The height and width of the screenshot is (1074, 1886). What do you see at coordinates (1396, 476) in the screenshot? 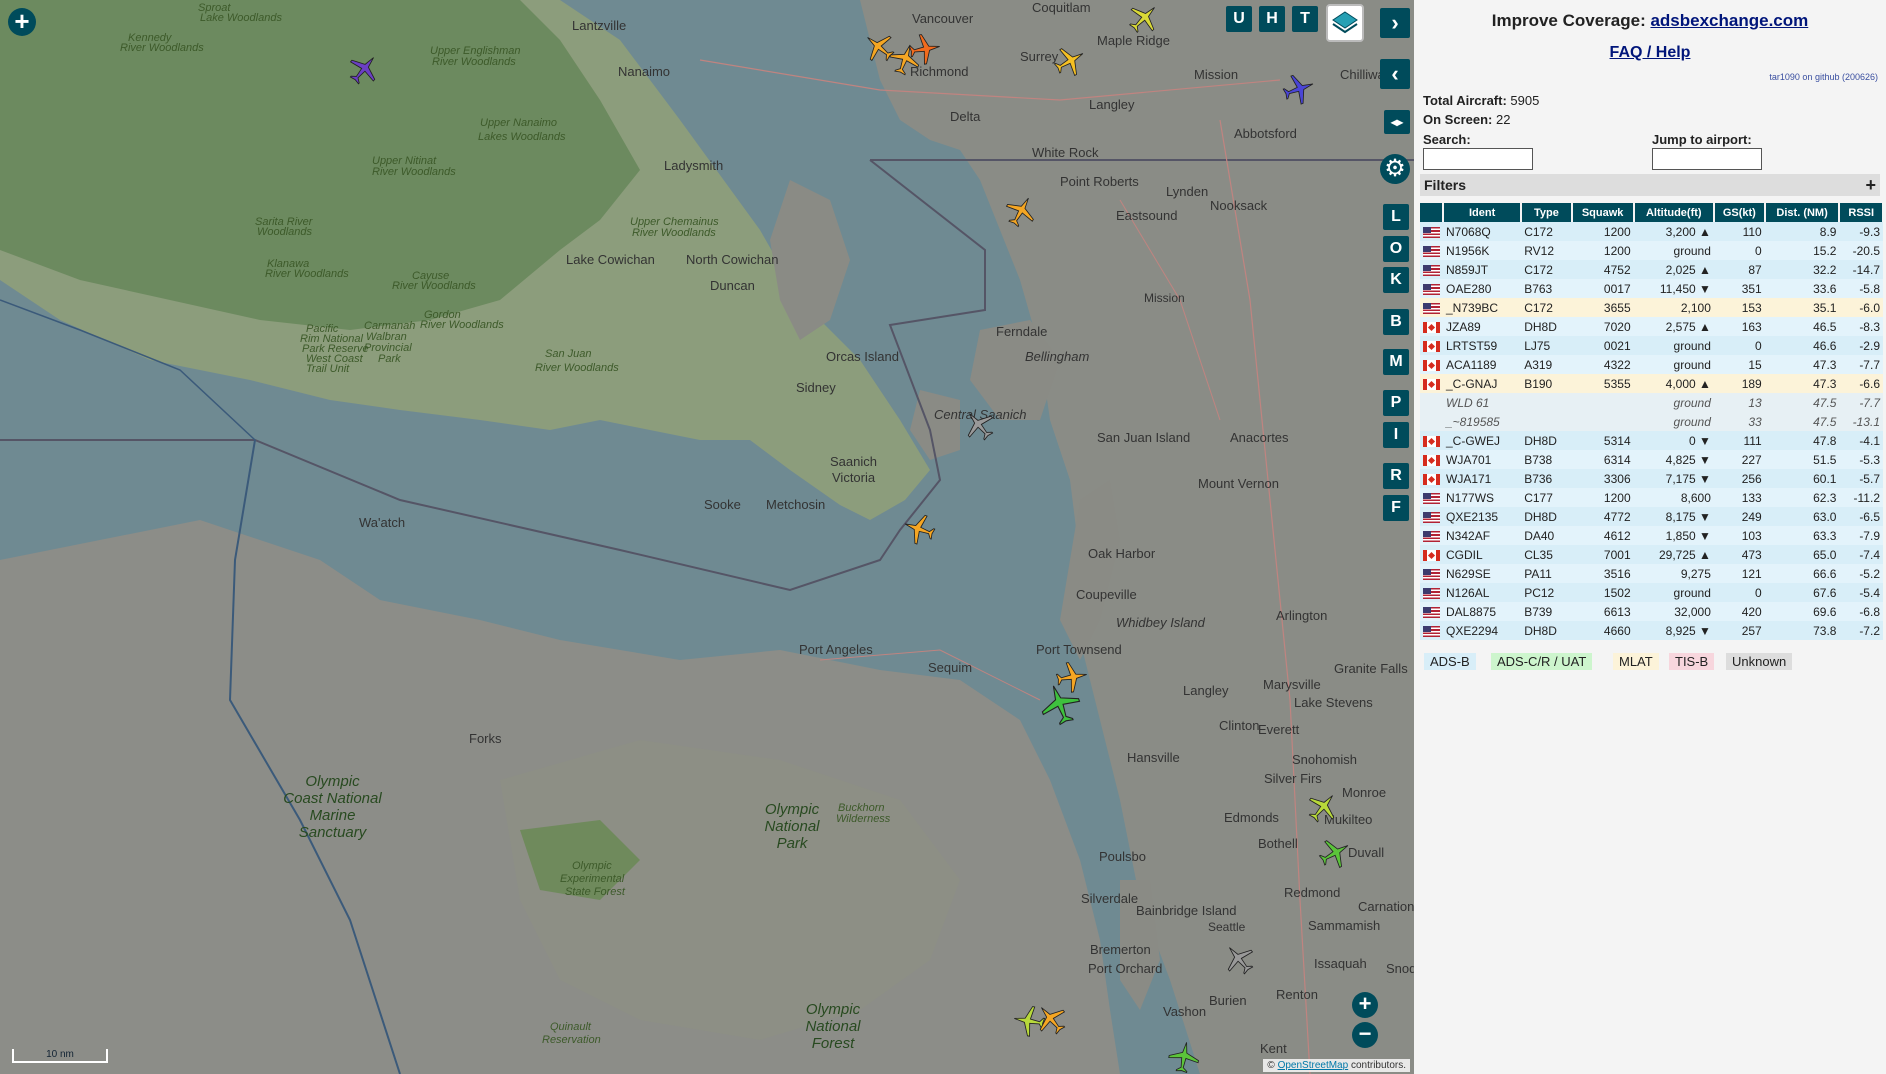
I see `layer-r-button: R` at bounding box center [1396, 476].